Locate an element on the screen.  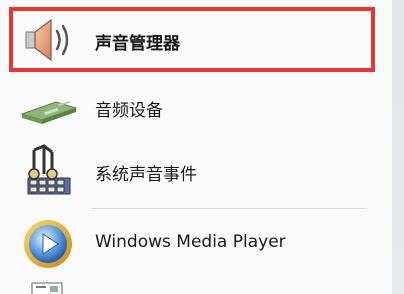
audio-device-icon is located at coordinates (48, 108).